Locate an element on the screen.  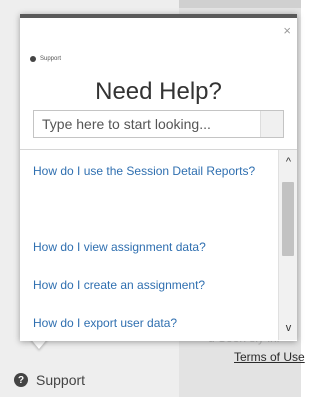
main-top-strip is located at coordinates (240, 4).